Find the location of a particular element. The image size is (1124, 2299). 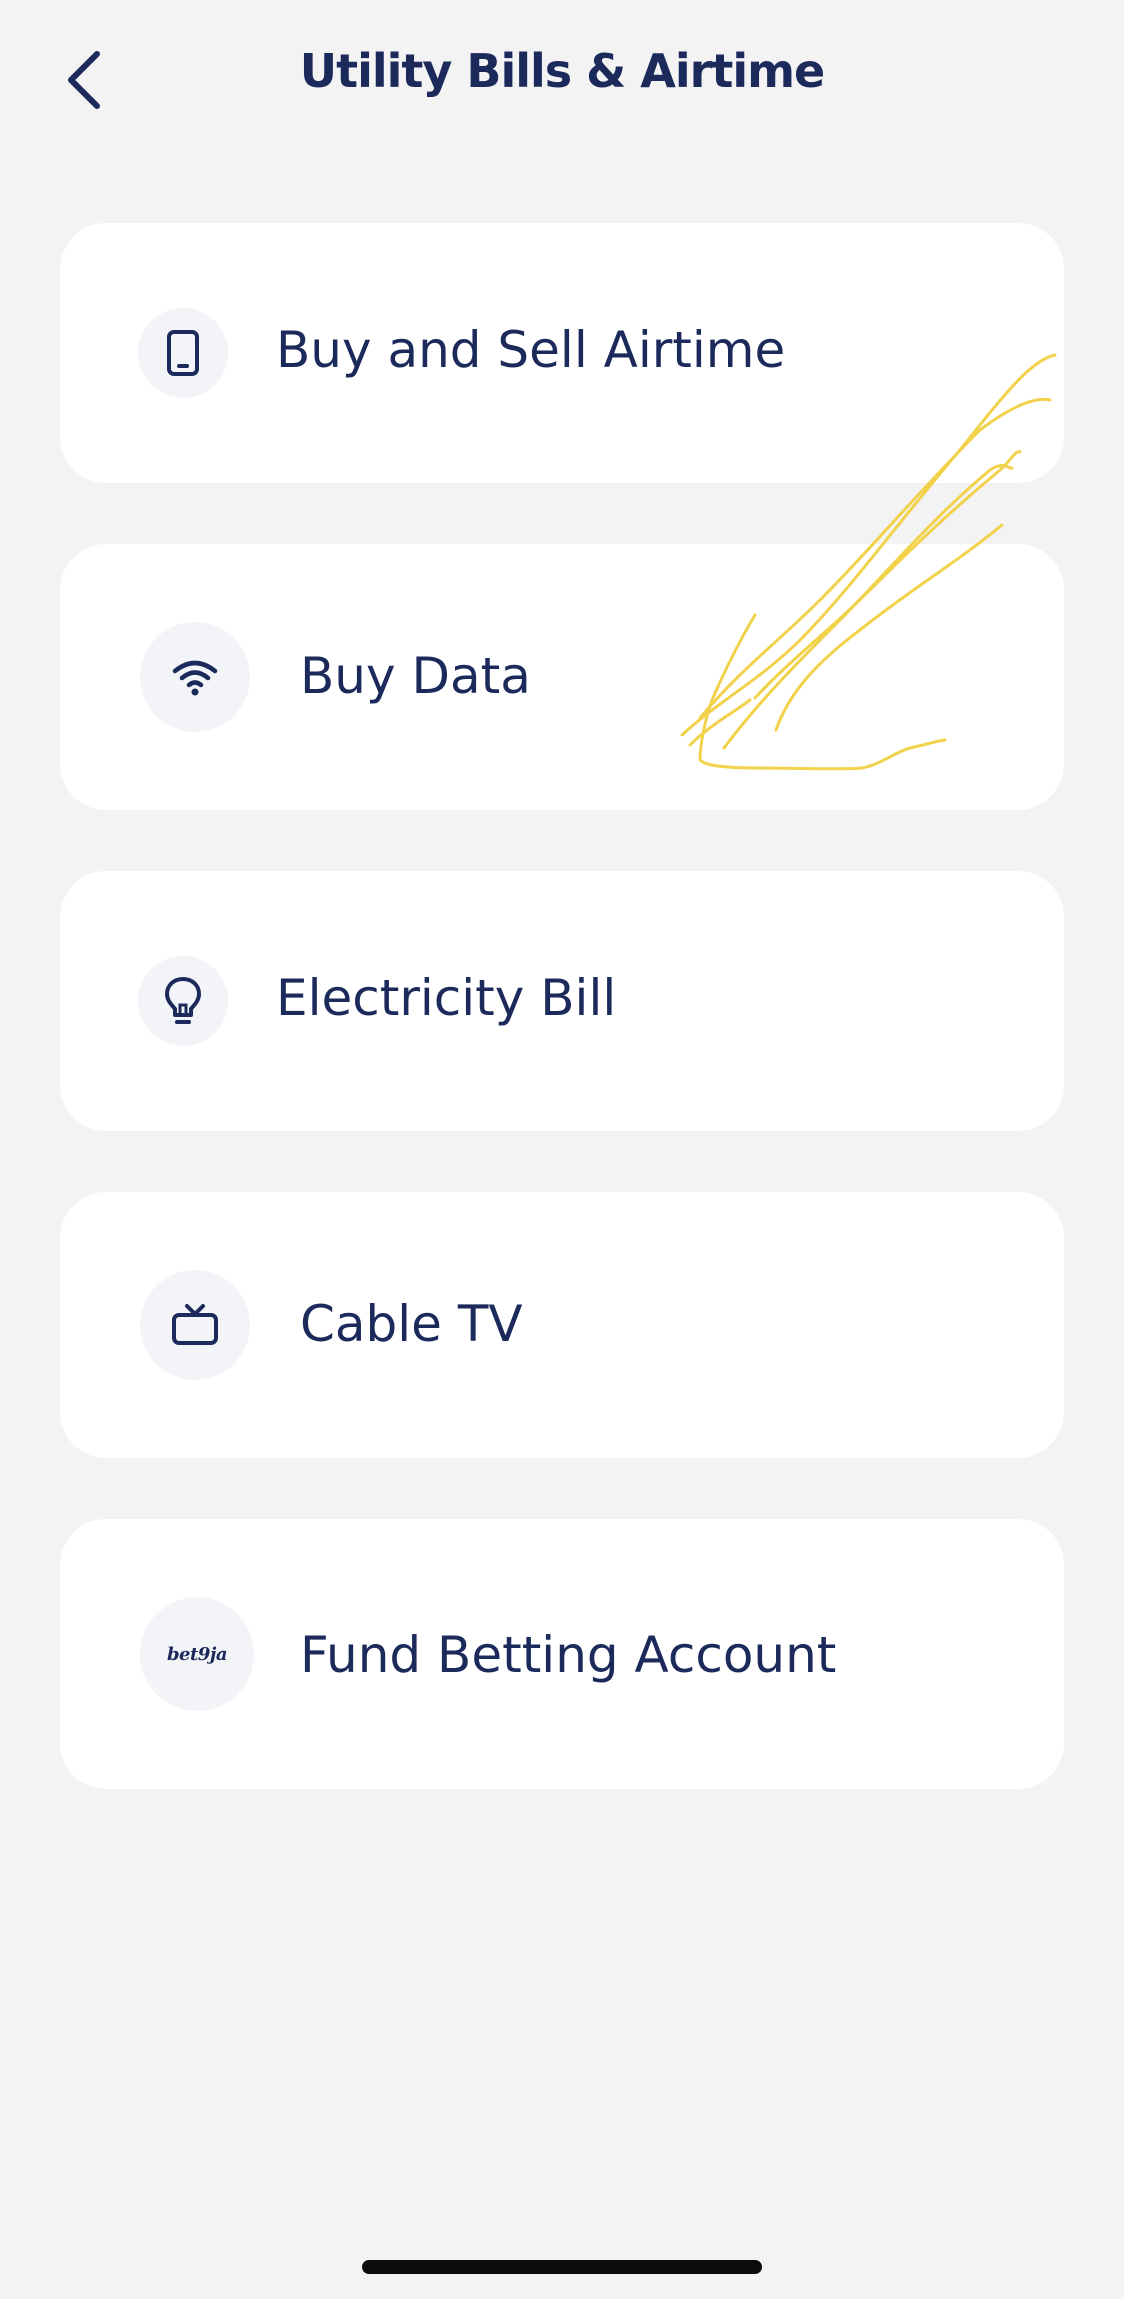

service-label: Buy and Sell Airtime is located at coordinates (531, 350).